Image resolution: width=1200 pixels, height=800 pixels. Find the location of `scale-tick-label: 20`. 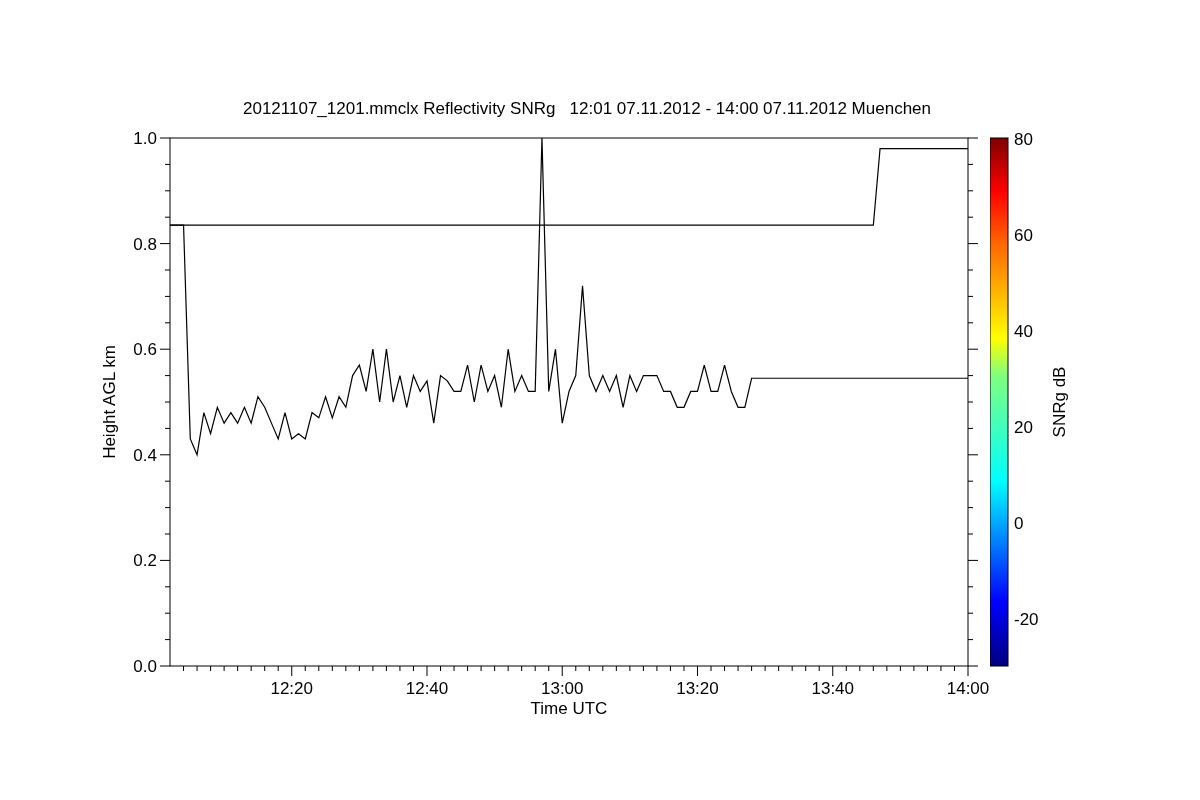

scale-tick-label: 20 is located at coordinates (1023, 427).